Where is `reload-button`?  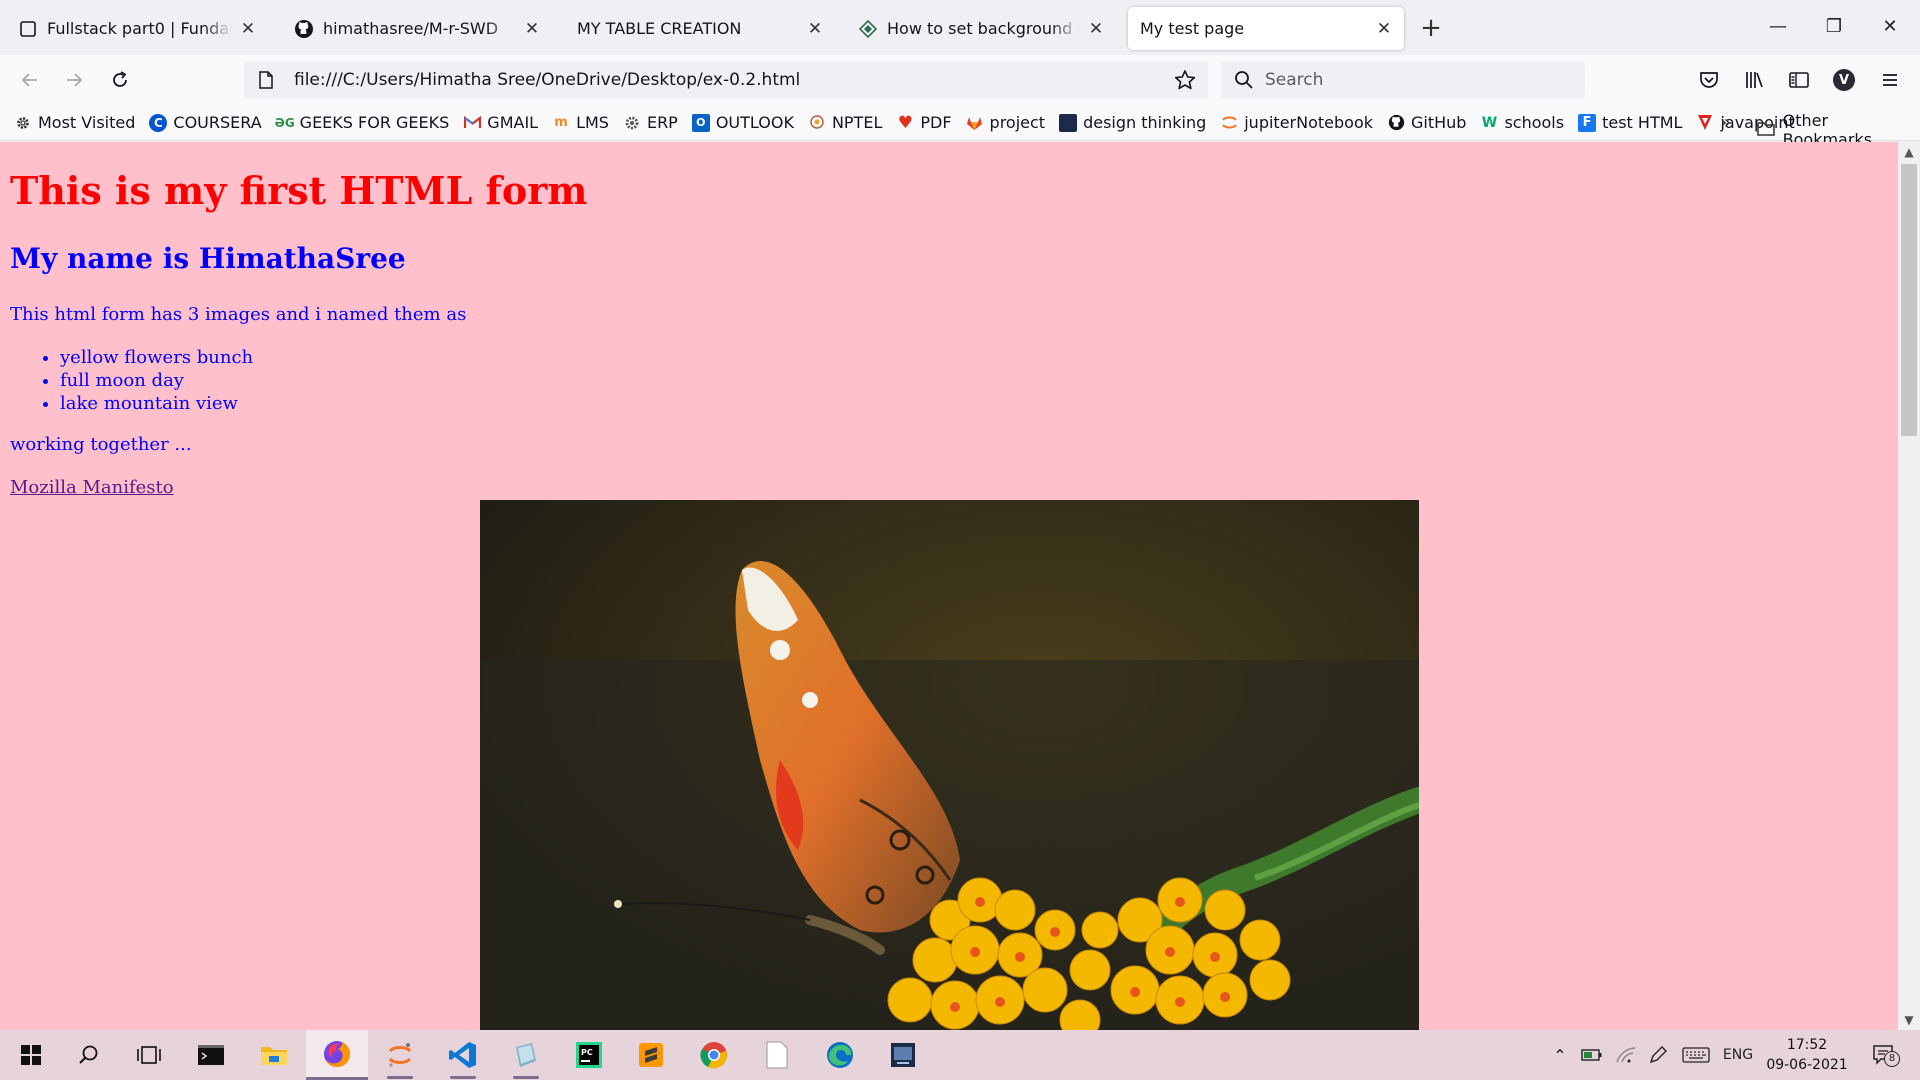 reload-button is located at coordinates (120, 80).